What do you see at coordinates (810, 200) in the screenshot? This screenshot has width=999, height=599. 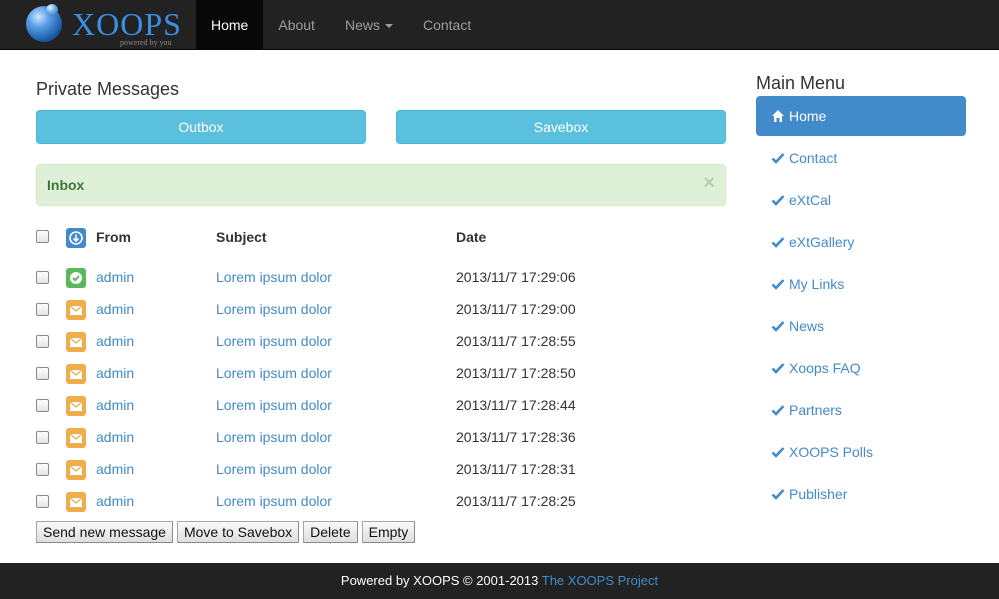 I see `sidebar-item-label: eXtCal` at bounding box center [810, 200].